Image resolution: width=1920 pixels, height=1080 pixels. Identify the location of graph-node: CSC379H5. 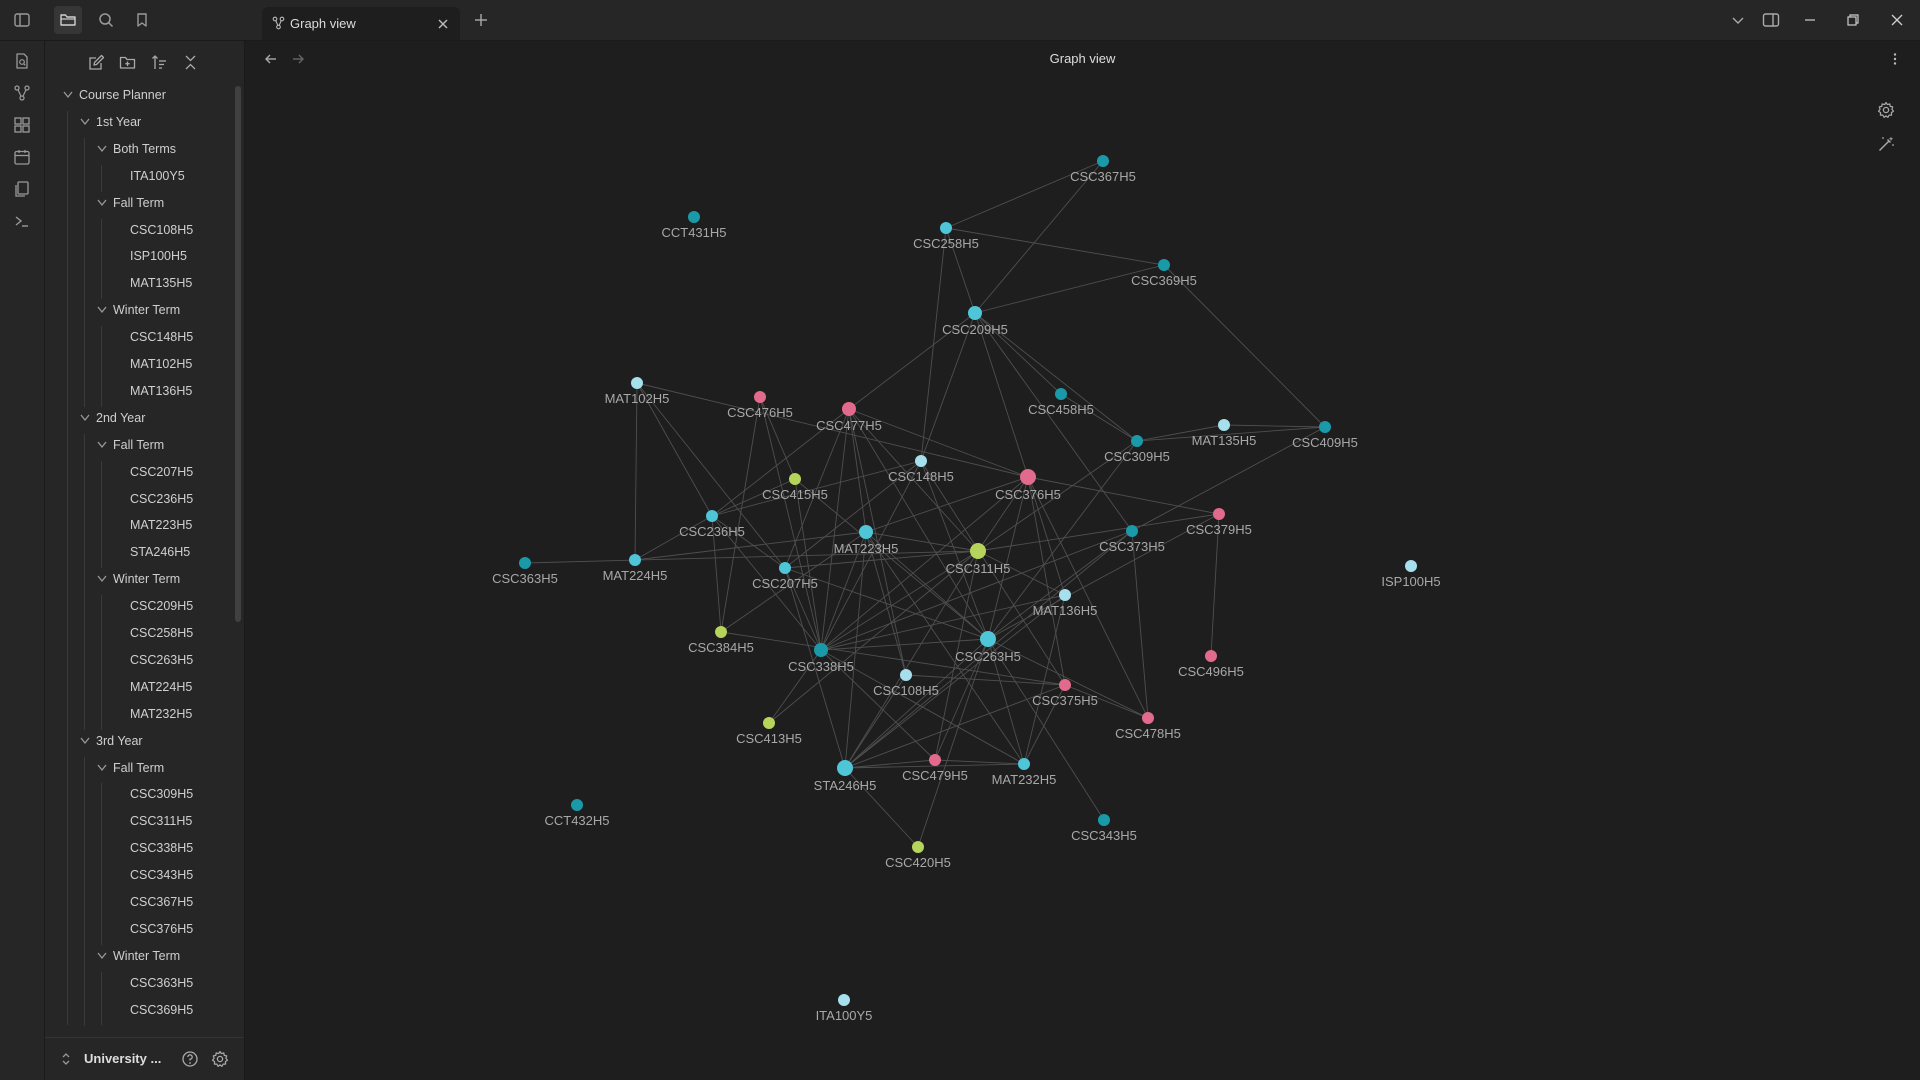
(1219, 522).